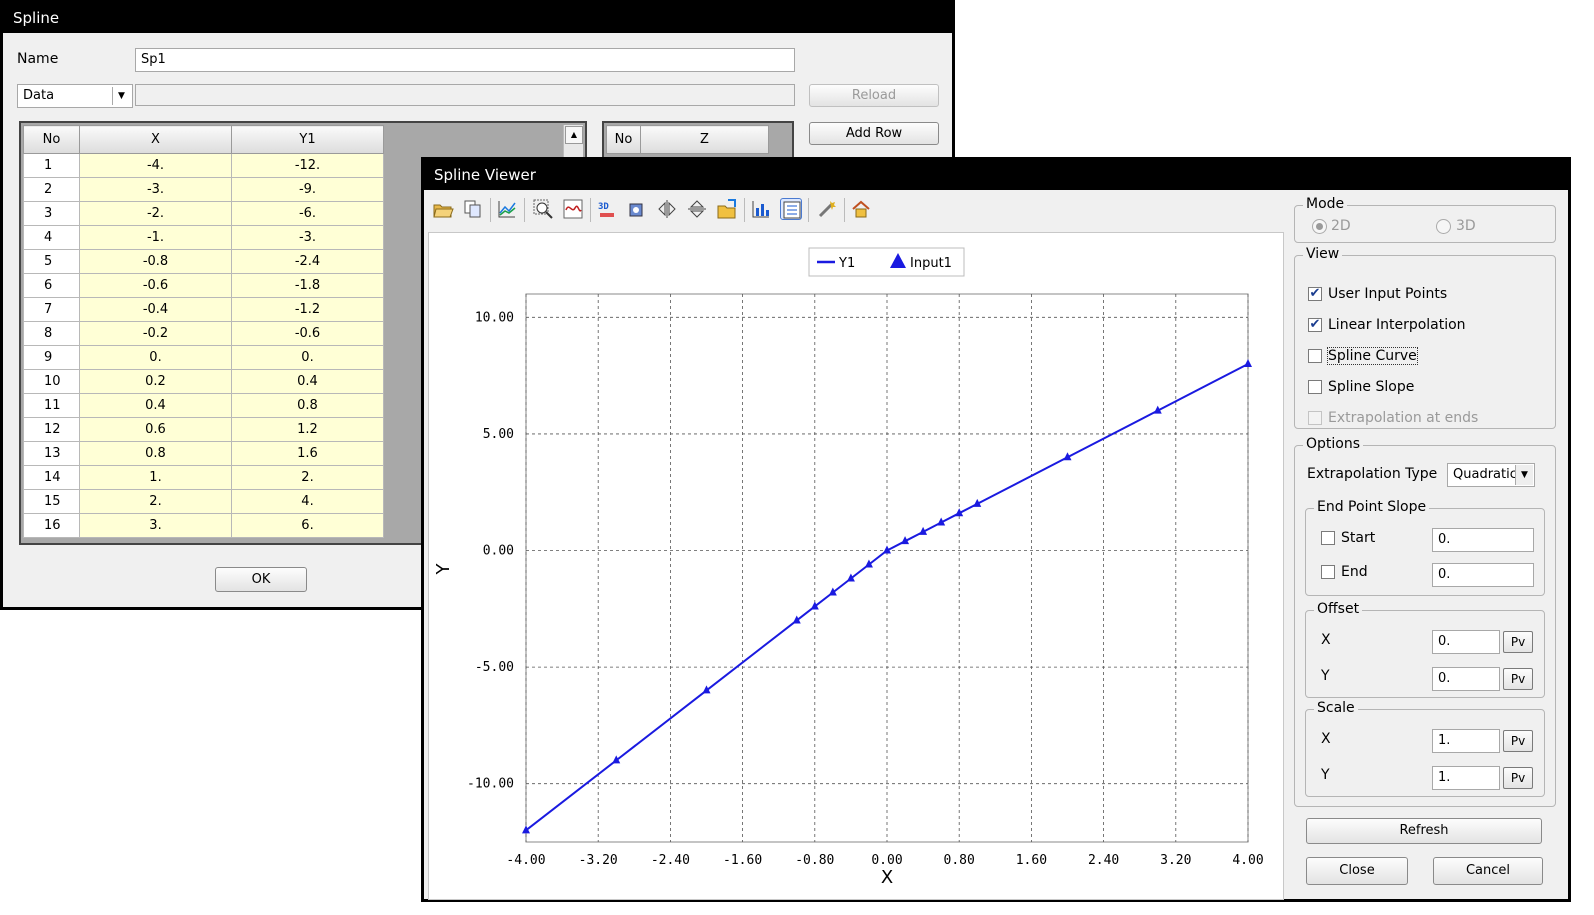  What do you see at coordinates (155, 429) in the screenshot?
I see `x-value-cell: 0.6` at bounding box center [155, 429].